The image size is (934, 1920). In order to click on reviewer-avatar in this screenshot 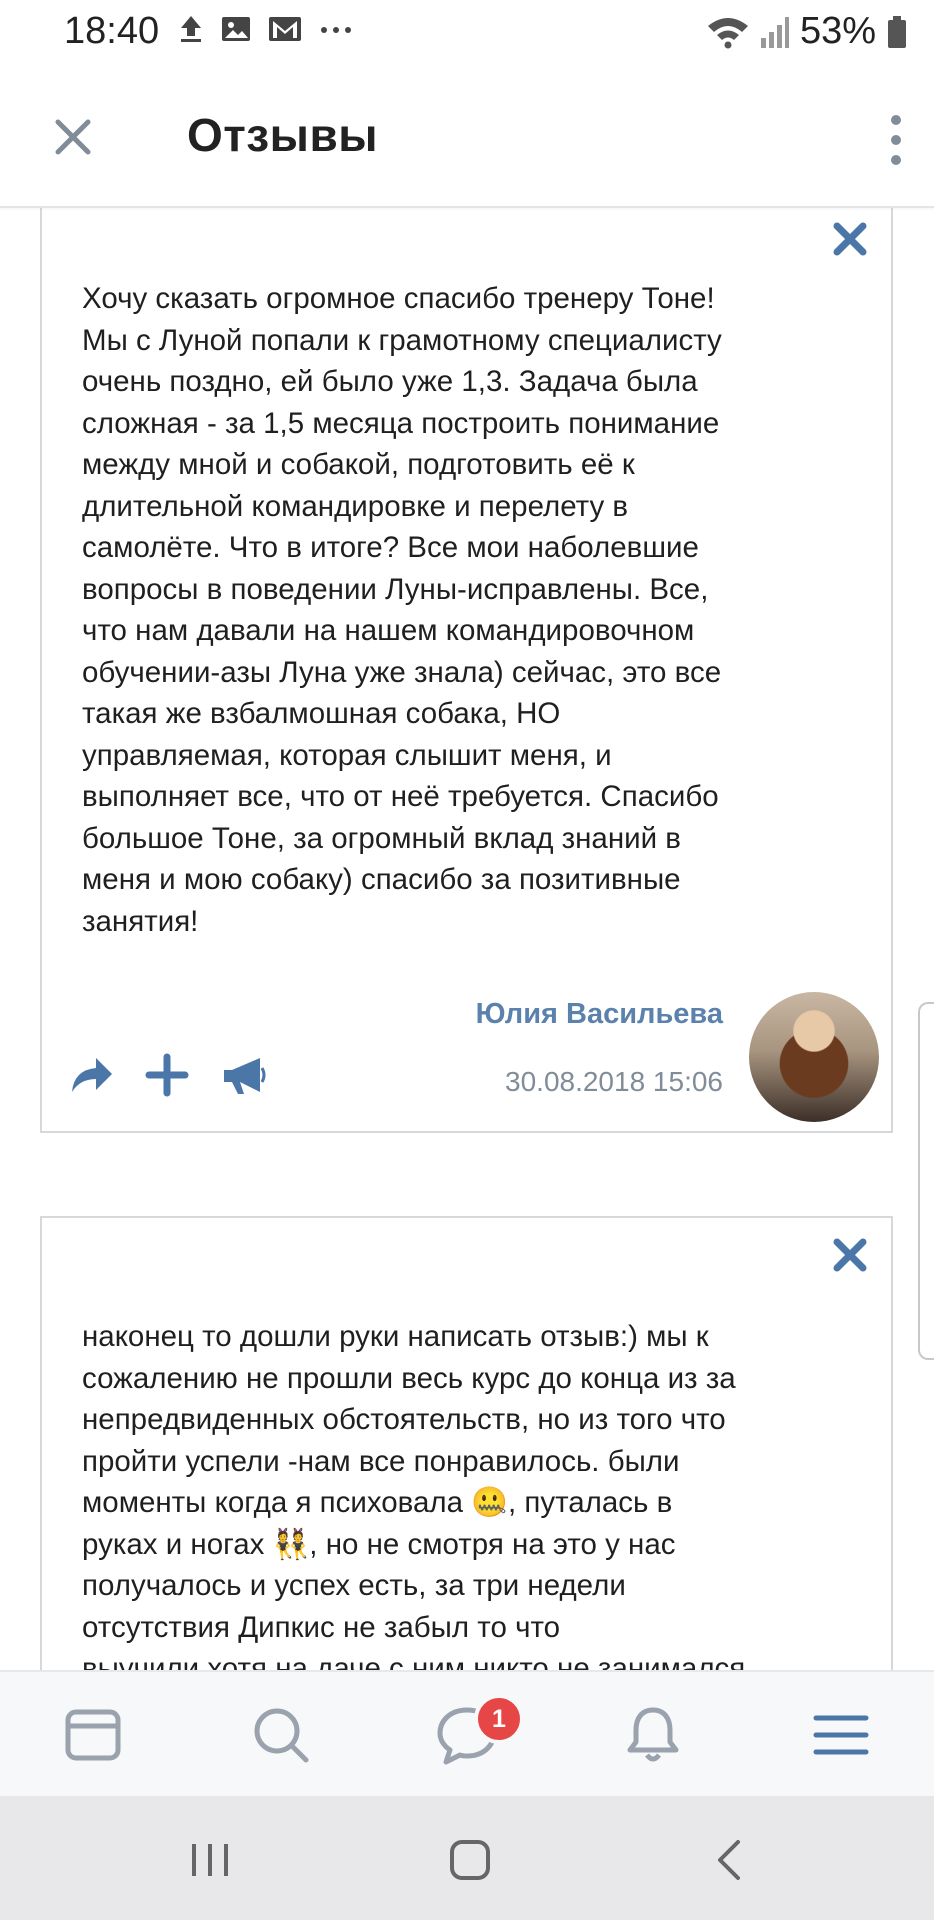, I will do `click(814, 1057)`.